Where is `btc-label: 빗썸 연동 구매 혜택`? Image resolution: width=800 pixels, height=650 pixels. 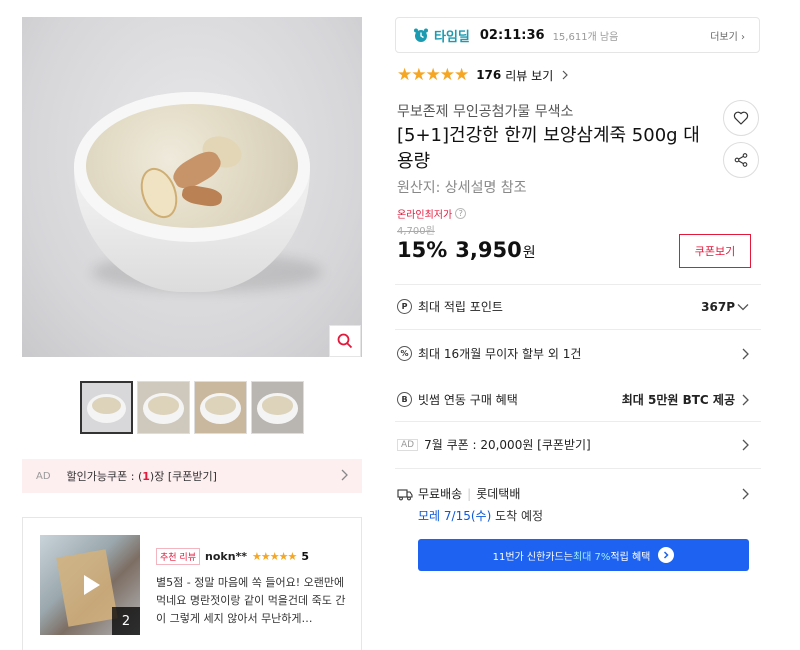 btc-label: 빗썸 연동 구매 혜택 is located at coordinates (468, 400).